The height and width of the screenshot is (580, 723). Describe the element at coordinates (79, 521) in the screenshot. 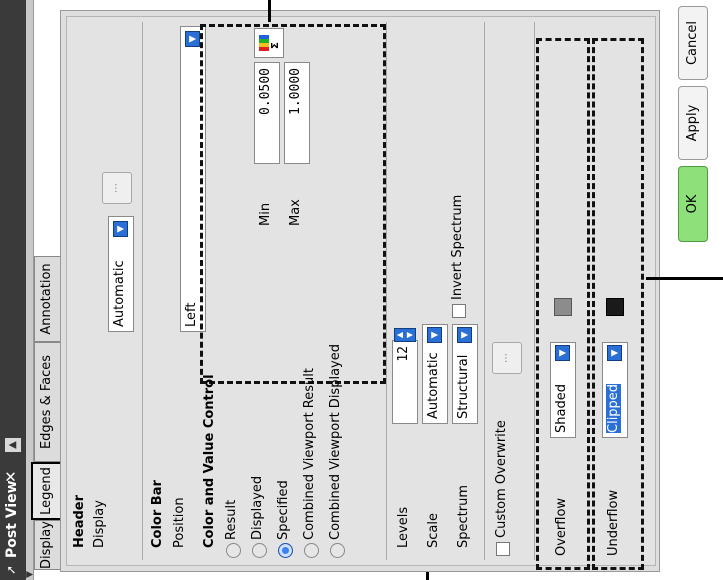

I see `header-section-title: Header` at that location.